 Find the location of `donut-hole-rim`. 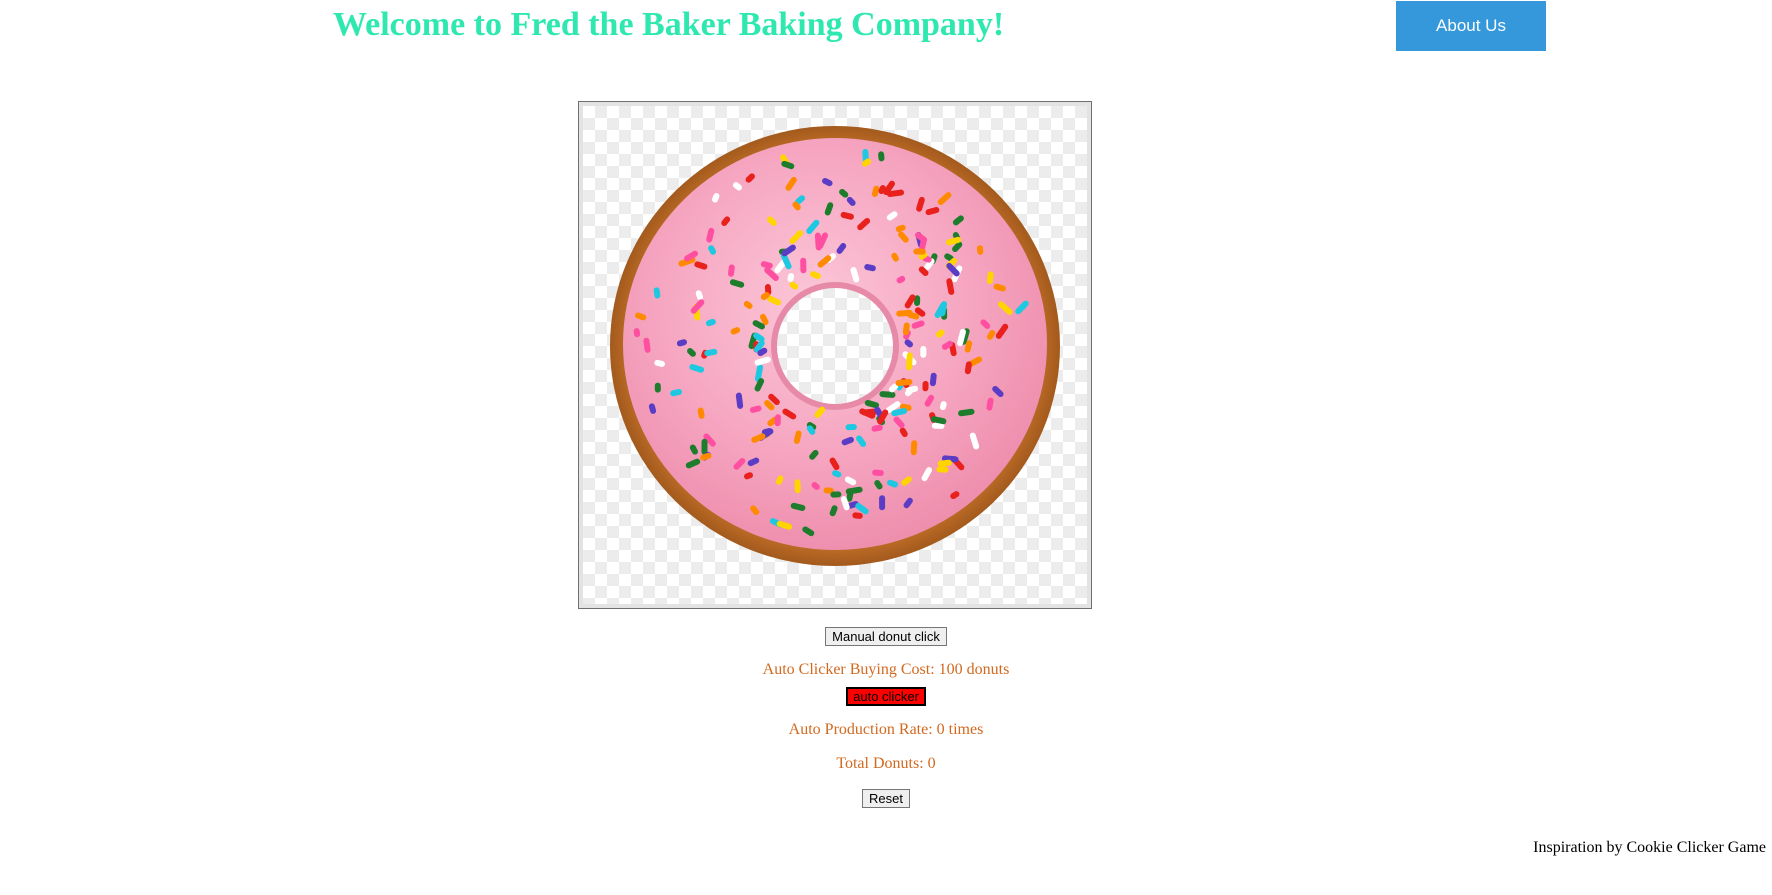

donut-hole-rim is located at coordinates (835, 346).